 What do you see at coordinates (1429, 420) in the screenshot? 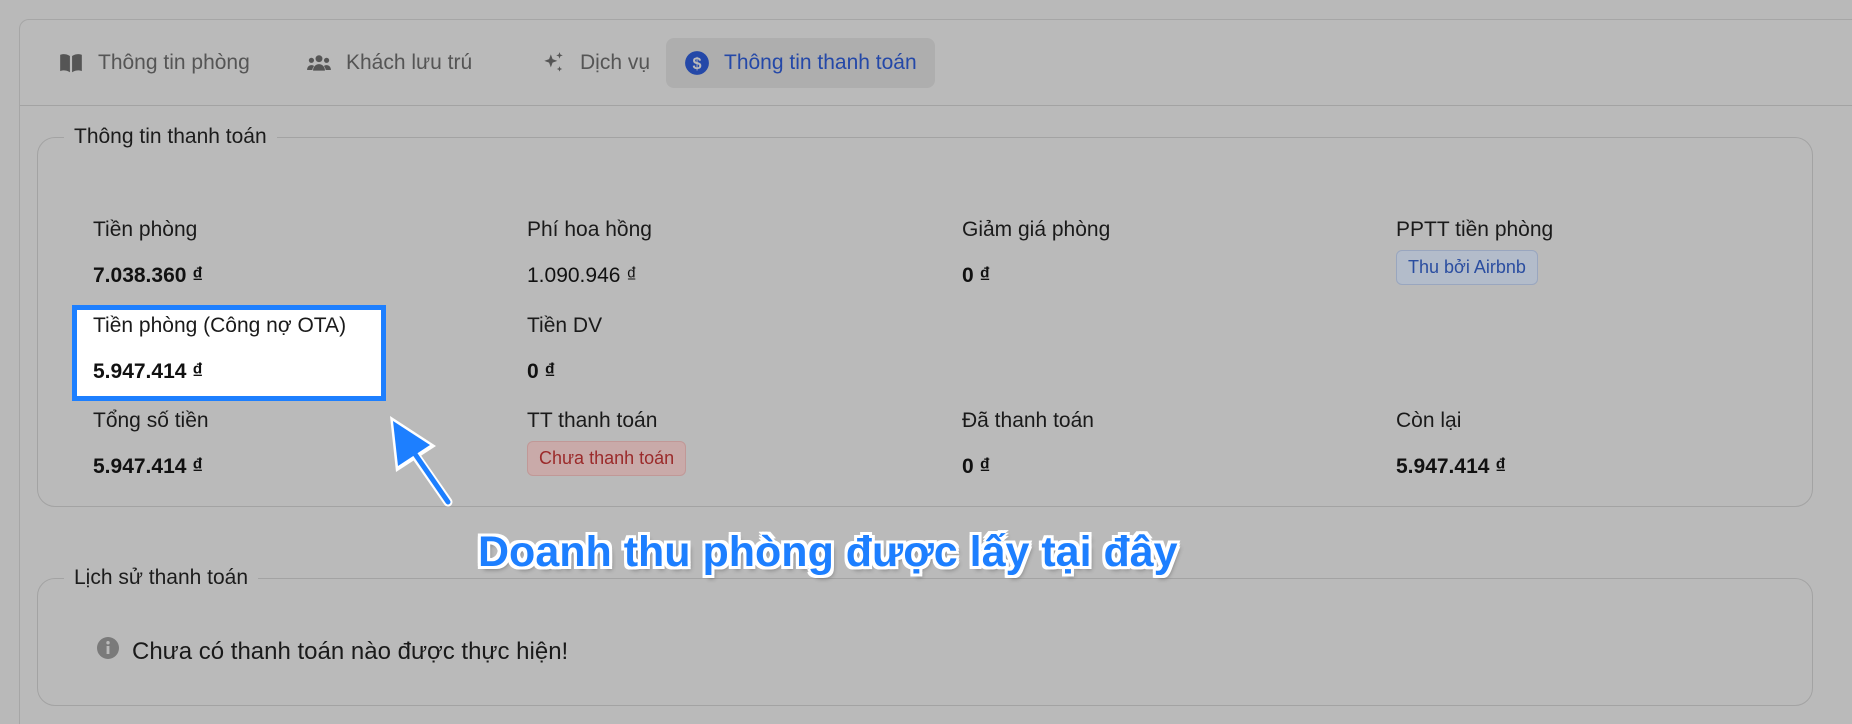
I see `field-label: Còn lại` at bounding box center [1429, 420].